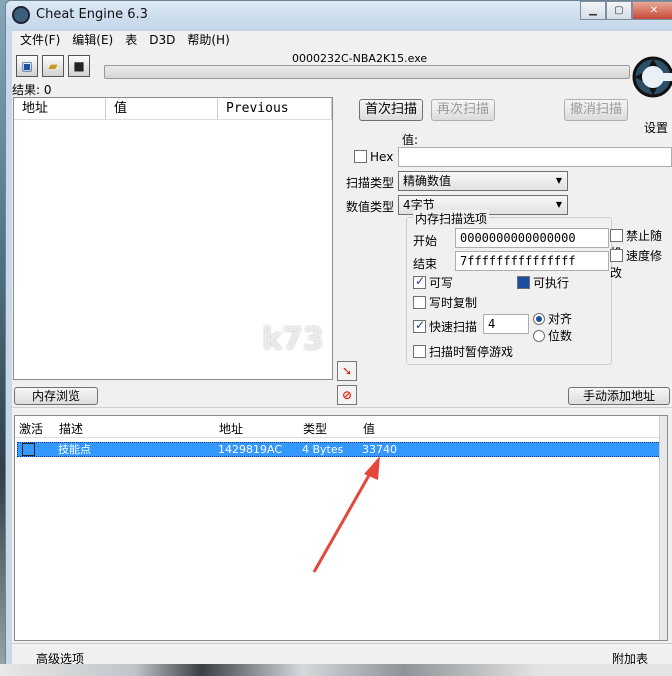  Describe the element at coordinates (208, 40) in the screenshot. I see `menu-help: 帮助(H)` at that location.